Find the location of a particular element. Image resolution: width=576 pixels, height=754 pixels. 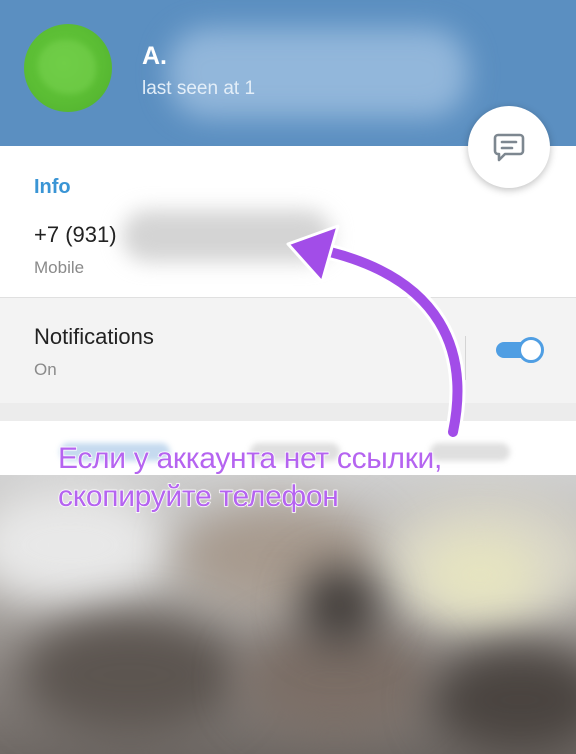

caption-line-2: скопируйте телефон is located at coordinates (198, 496).